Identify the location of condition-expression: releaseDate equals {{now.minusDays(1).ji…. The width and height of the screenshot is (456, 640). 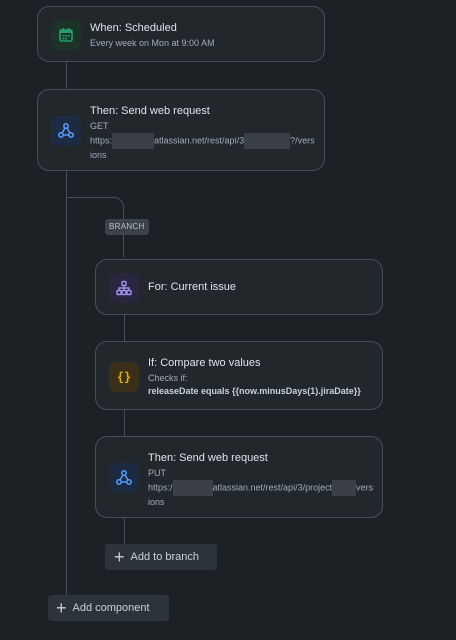
(254, 391).